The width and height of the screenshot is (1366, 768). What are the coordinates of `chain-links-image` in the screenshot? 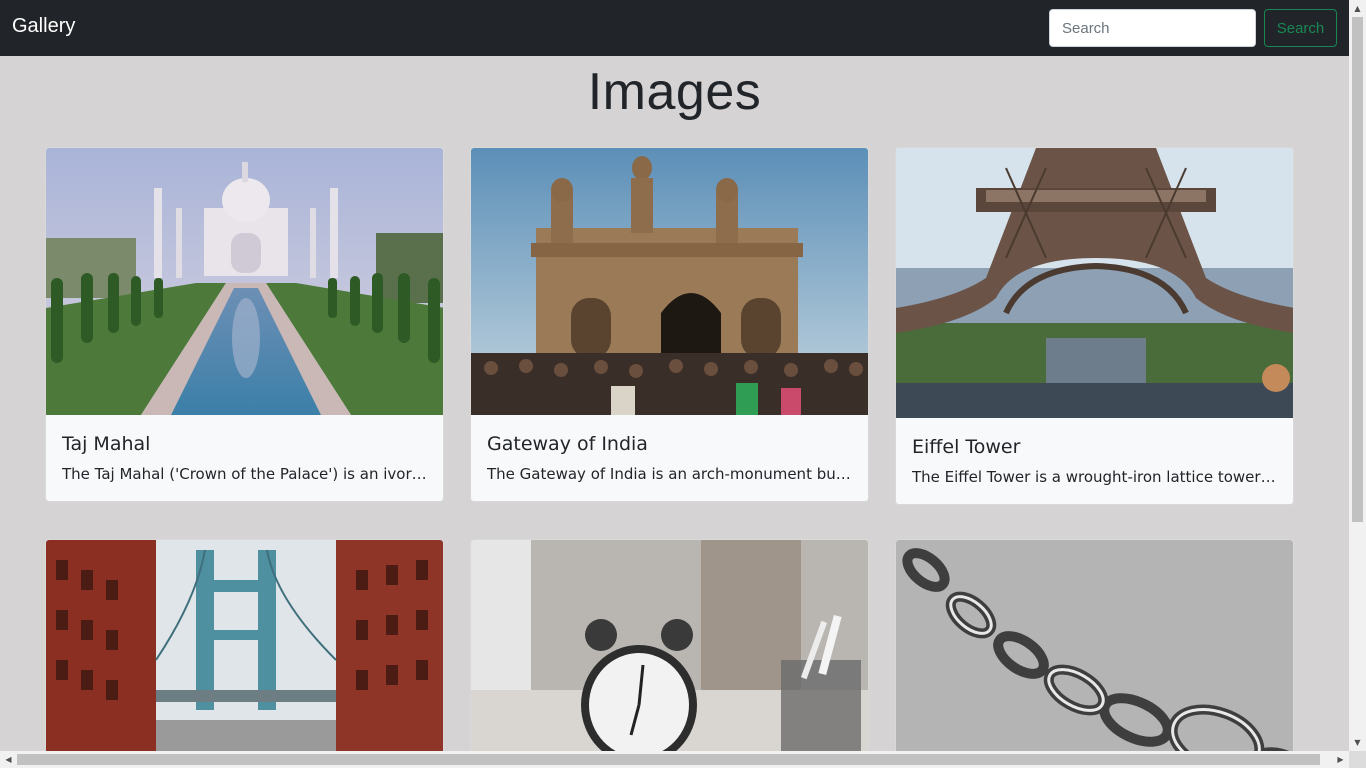 It's located at (1094, 654).